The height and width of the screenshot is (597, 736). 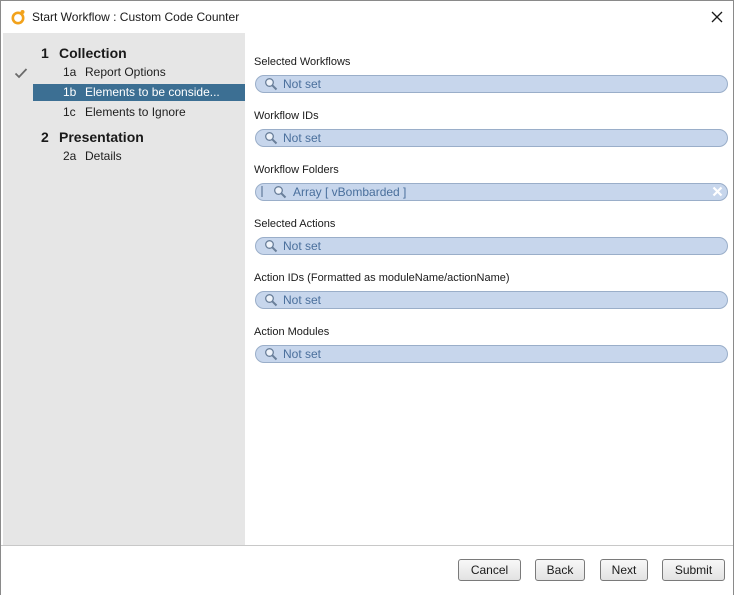 I want to click on step-group-label: Presentation, so click(x=101, y=137).